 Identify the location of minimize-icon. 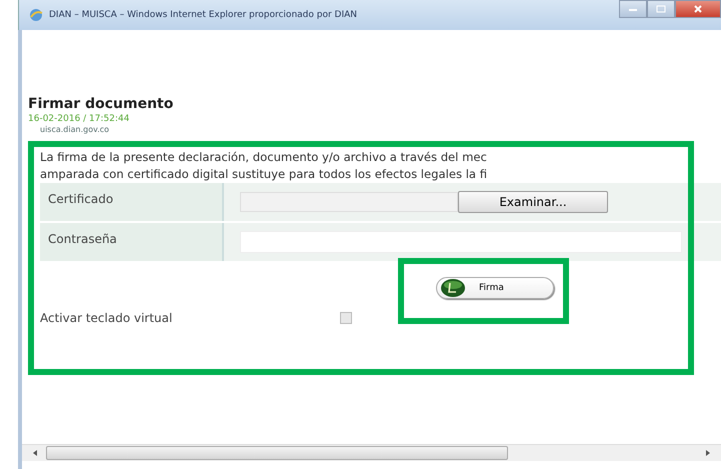
(633, 9).